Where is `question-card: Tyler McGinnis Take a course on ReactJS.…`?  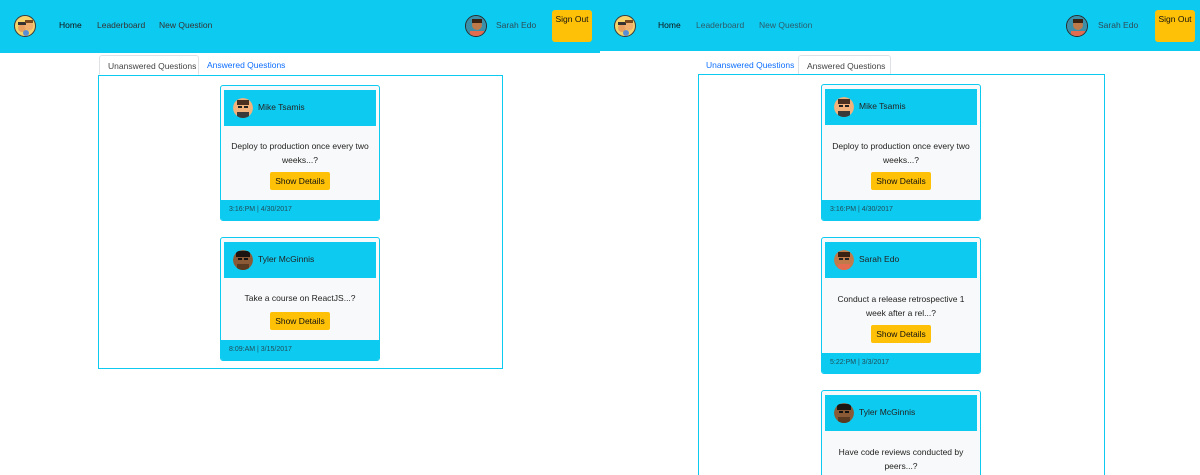 question-card: Tyler McGinnis Take a course on ReactJS.… is located at coordinates (300, 299).